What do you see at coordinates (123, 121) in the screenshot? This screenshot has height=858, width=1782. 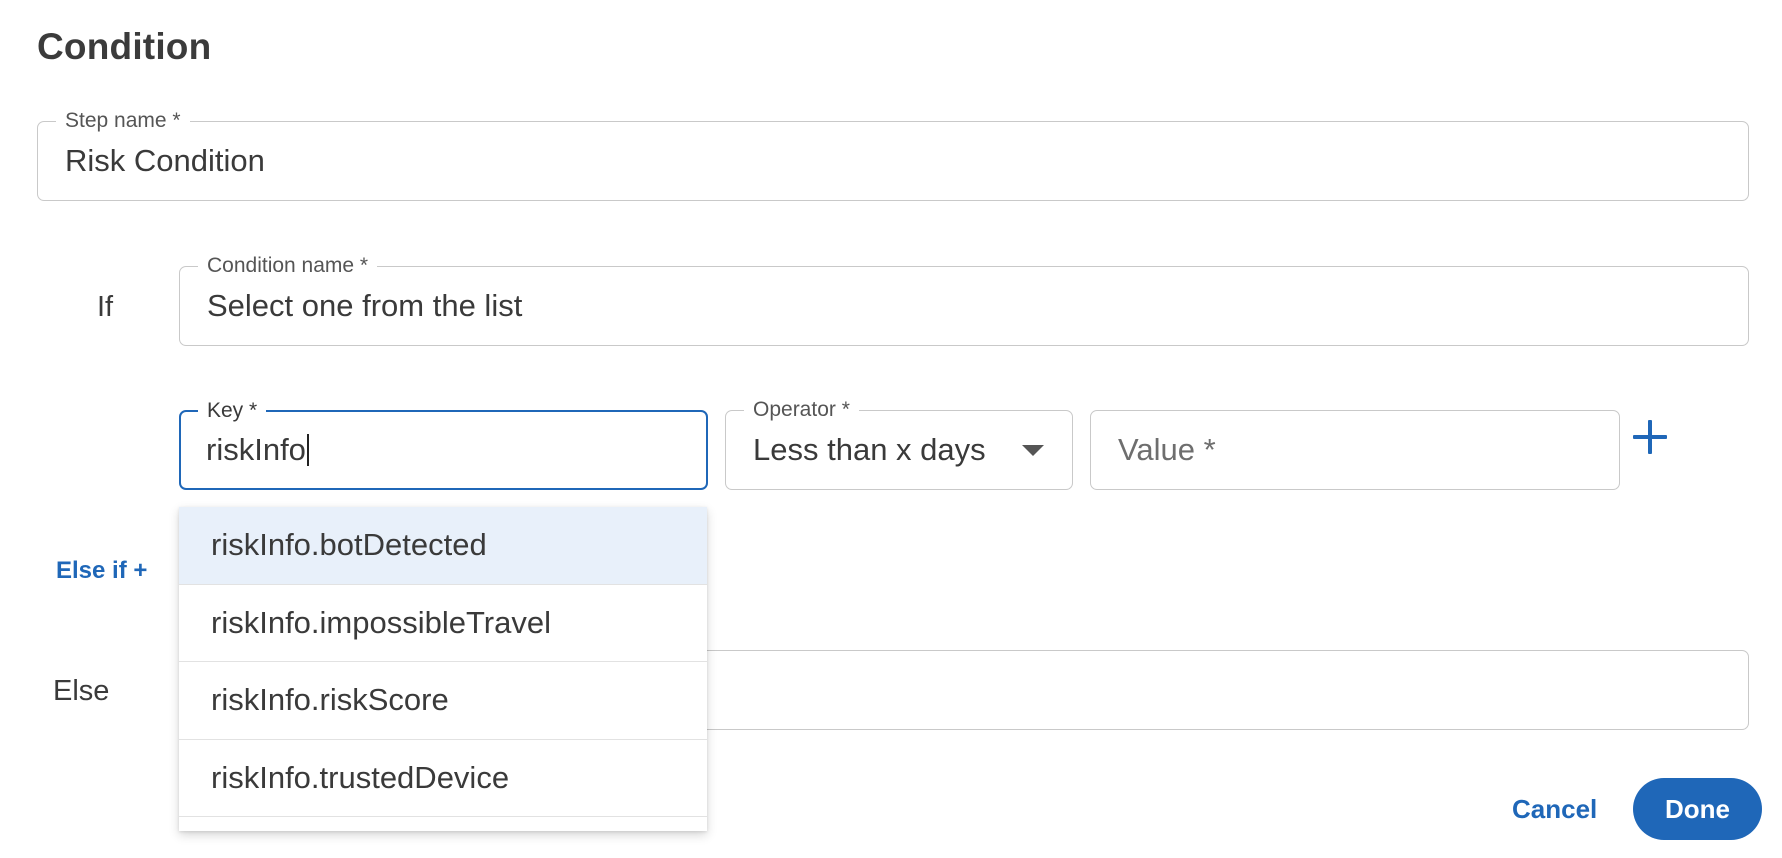 I see `step-name-label: Step name *` at bounding box center [123, 121].